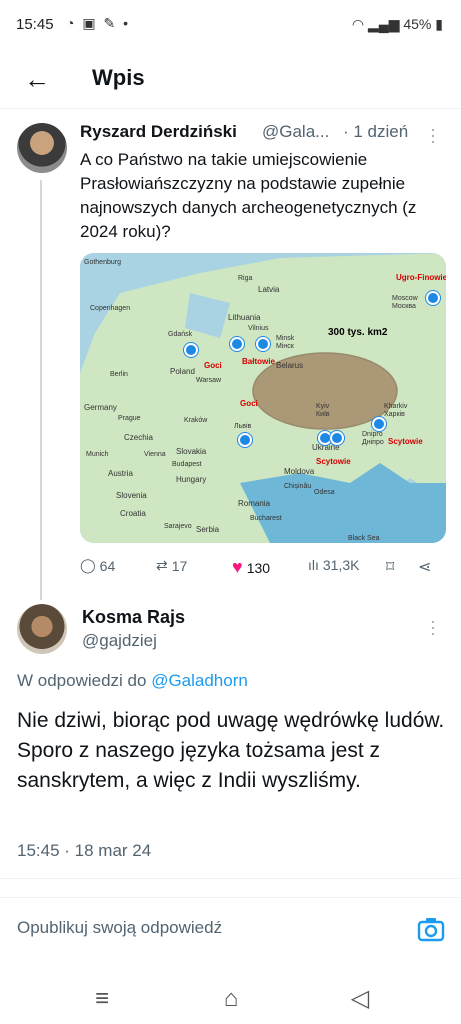  What do you see at coordinates (191, 479) in the screenshot?
I see `map-label-hungary: Hungary` at bounding box center [191, 479].